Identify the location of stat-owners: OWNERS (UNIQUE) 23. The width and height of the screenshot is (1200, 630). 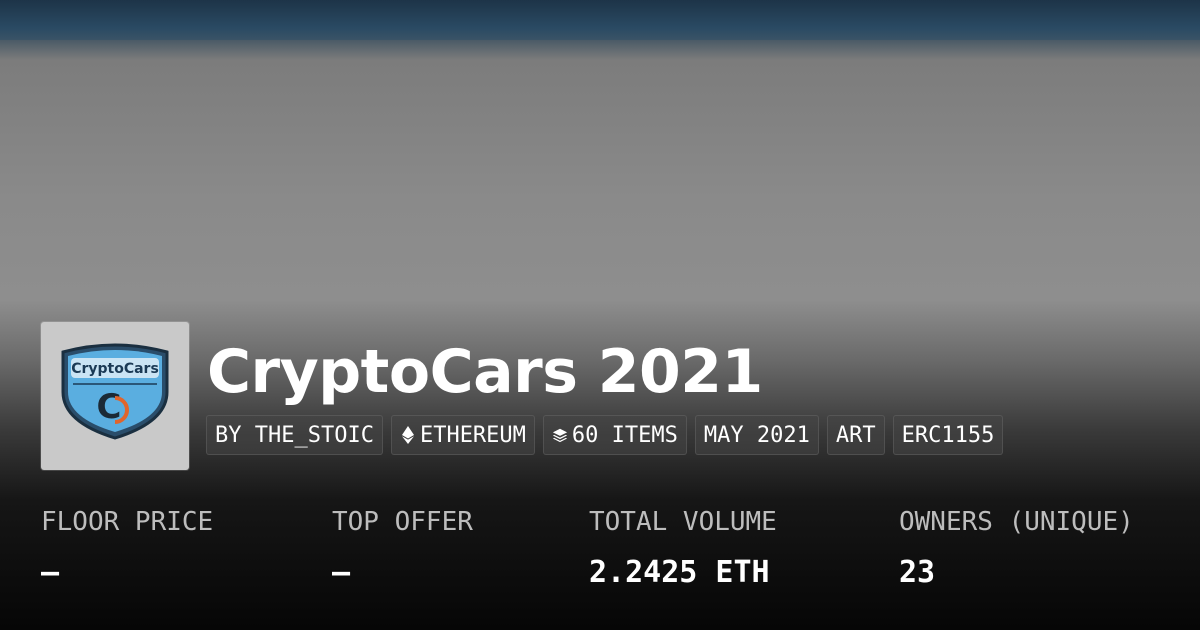
(1016, 548).